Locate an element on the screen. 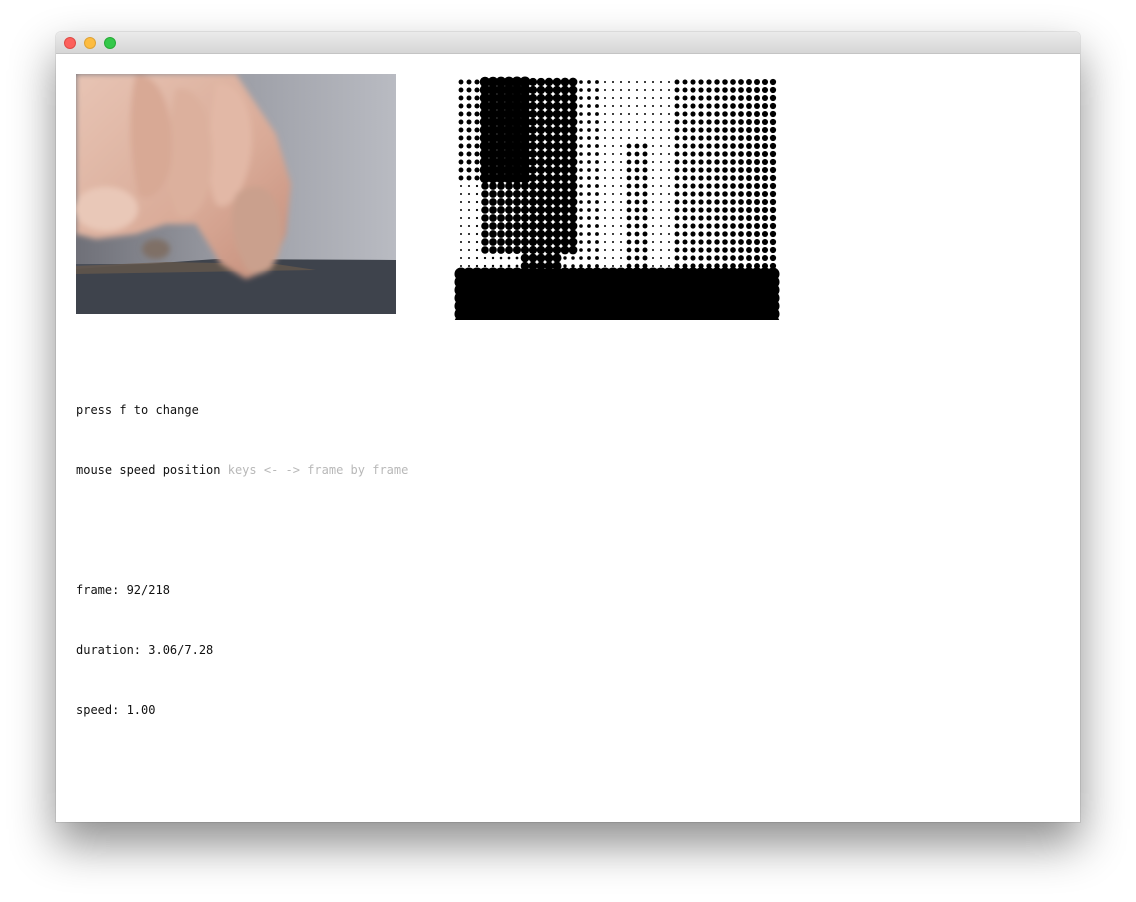  close-window-button is located at coordinates (70, 43).